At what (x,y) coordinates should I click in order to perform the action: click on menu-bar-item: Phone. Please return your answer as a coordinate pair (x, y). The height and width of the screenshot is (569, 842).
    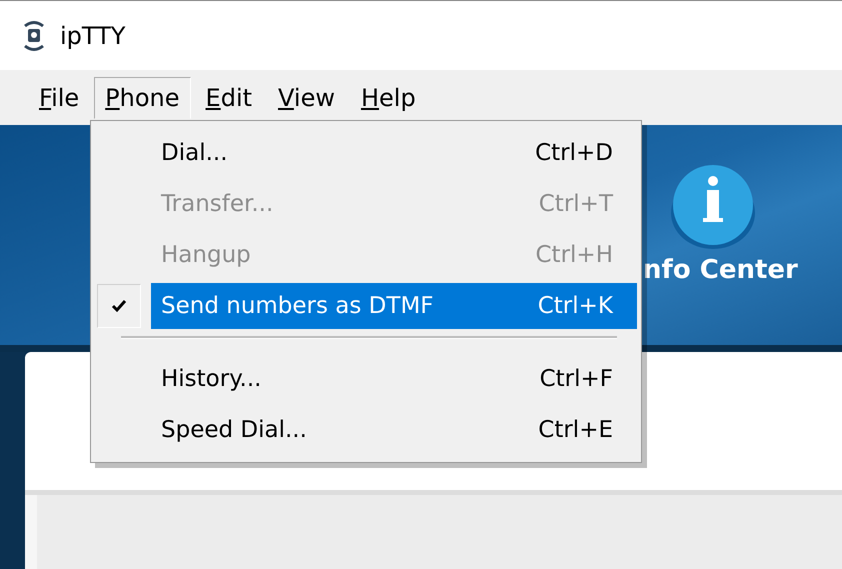
    Looking at the image, I should click on (142, 97).